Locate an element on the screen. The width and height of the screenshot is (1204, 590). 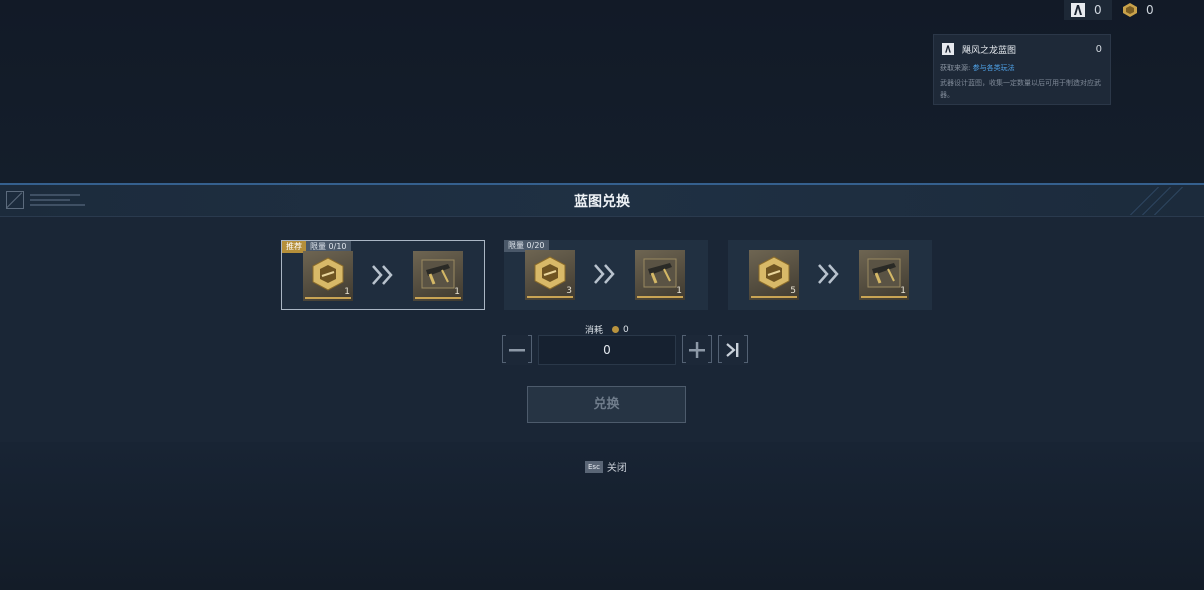
quantity-input: 0 is located at coordinates (607, 350).